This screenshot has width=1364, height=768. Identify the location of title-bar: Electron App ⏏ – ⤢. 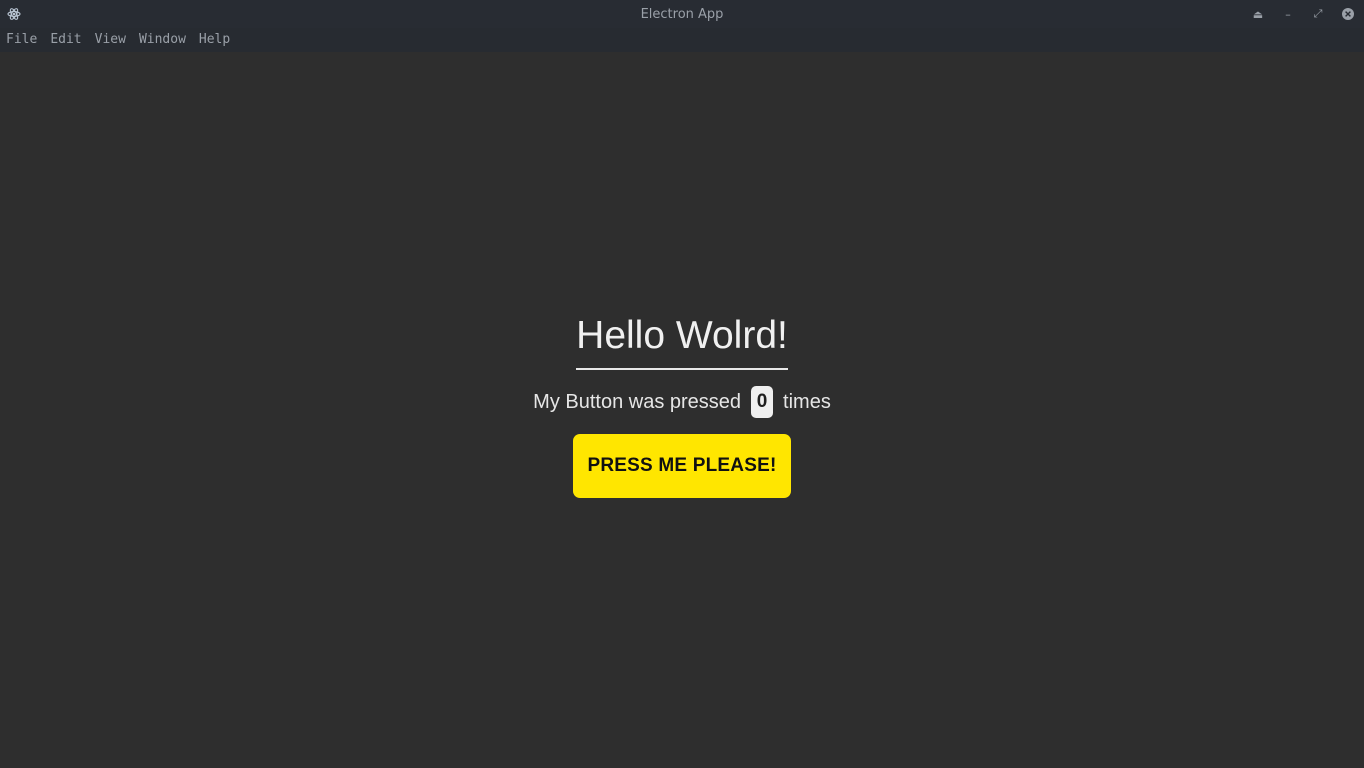
(682, 14).